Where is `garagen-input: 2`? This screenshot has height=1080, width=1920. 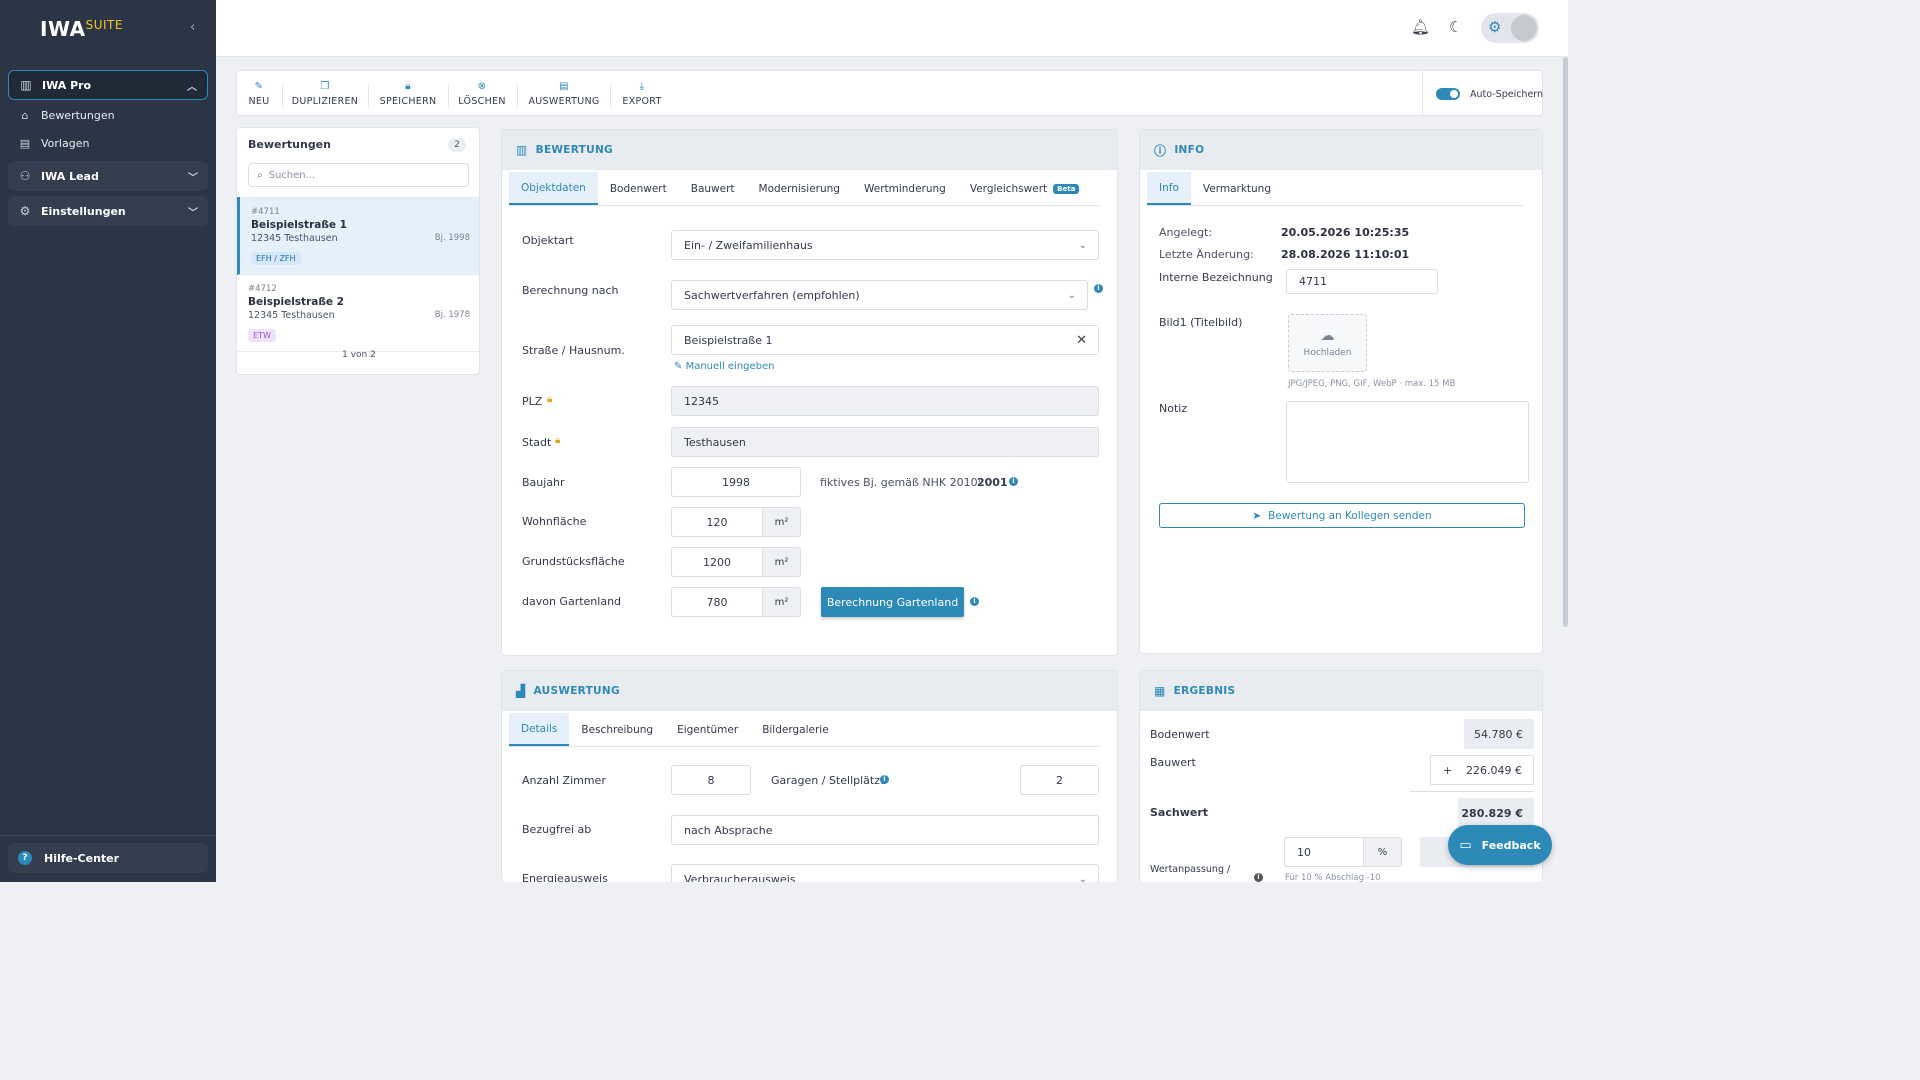 garagen-input: 2 is located at coordinates (1059, 780).